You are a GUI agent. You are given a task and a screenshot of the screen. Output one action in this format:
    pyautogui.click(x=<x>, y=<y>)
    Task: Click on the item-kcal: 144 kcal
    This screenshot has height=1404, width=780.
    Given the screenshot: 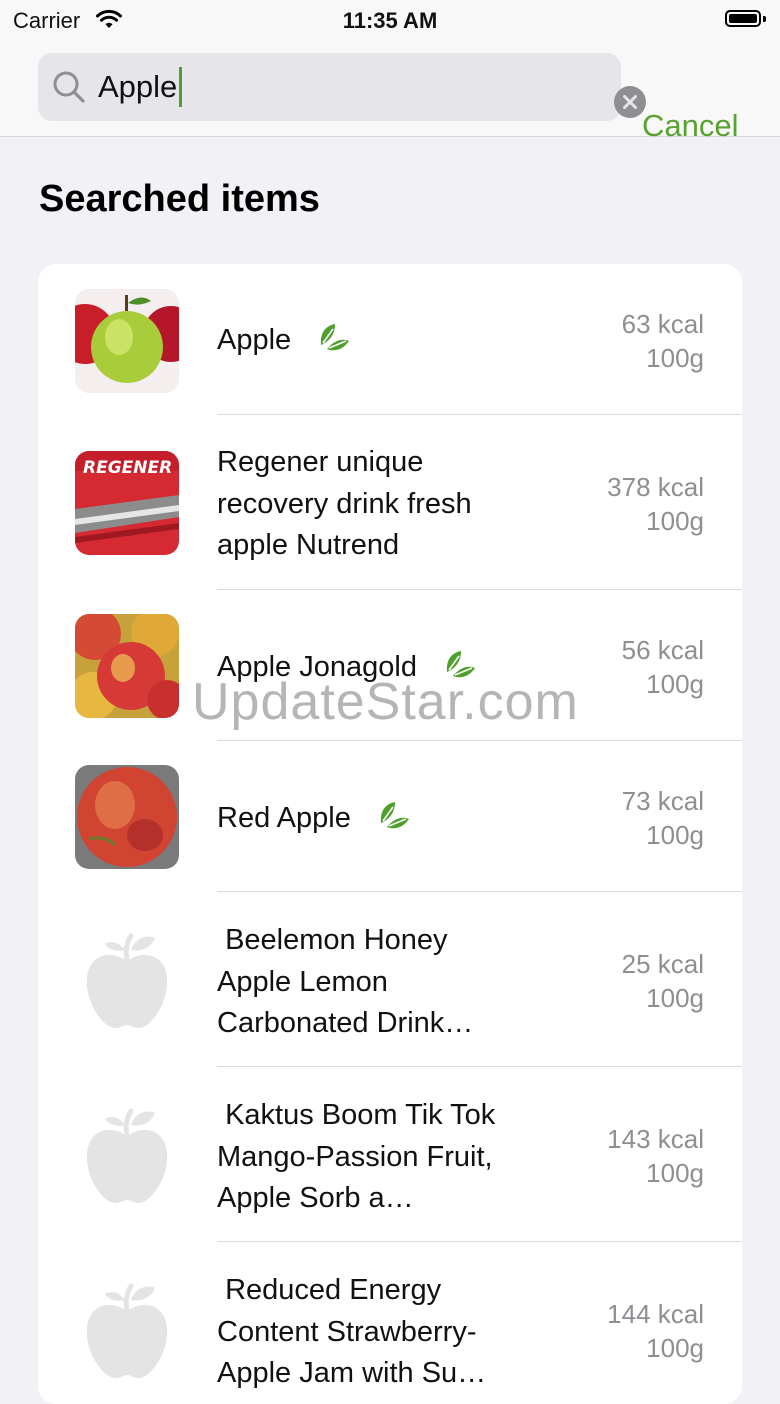 What is the action you would take?
    pyautogui.click(x=655, y=1314)
    